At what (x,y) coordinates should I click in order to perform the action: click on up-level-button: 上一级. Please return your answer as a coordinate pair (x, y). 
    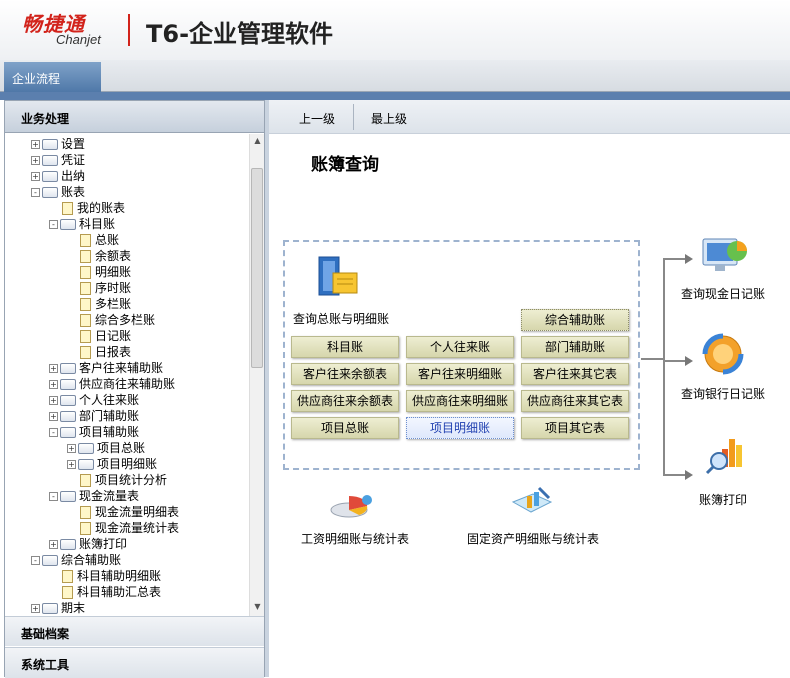
    Looking at the image, I should click on (317, 118).